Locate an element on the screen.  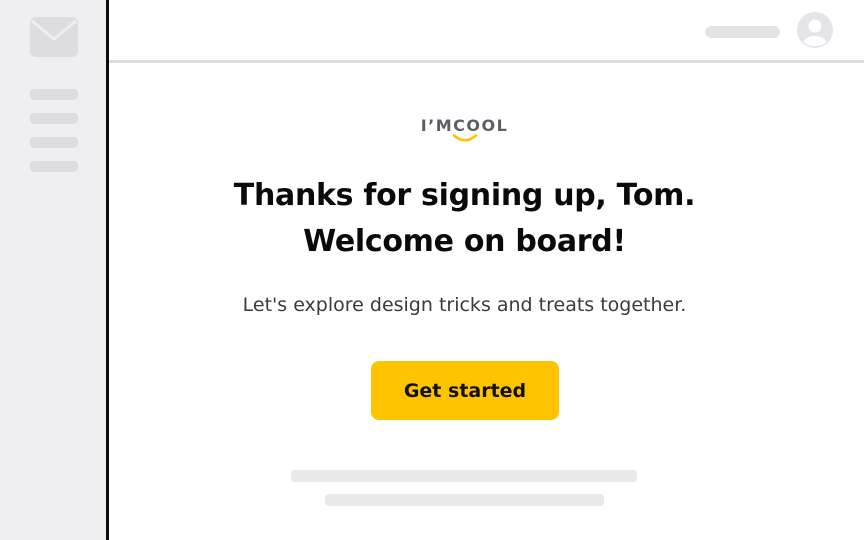
headline-line-1: Thanks for signing up, Tom. is located at coordinates (464, 195).